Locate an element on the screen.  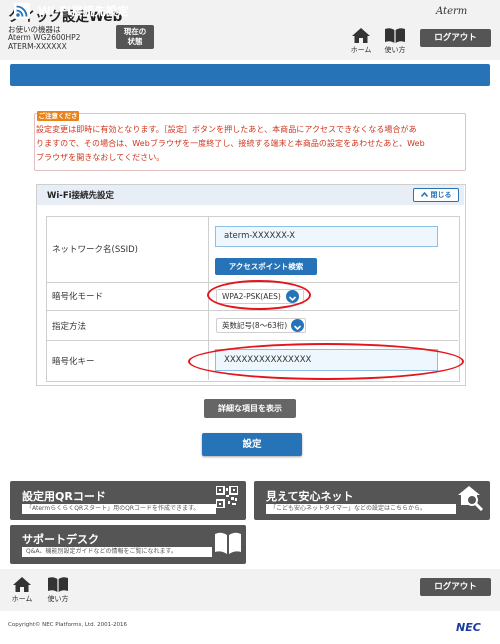
access-point-search-button: アクセスポイント検索 is located at coordinates (266, 266).